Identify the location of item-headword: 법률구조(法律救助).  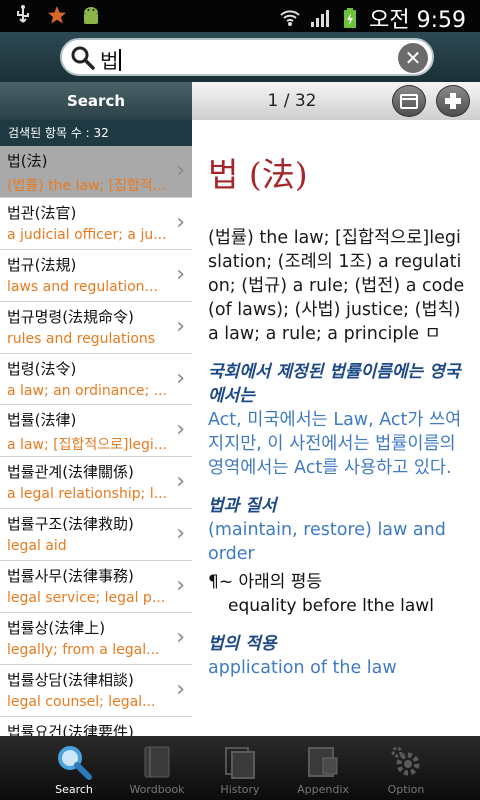
(70, 524).